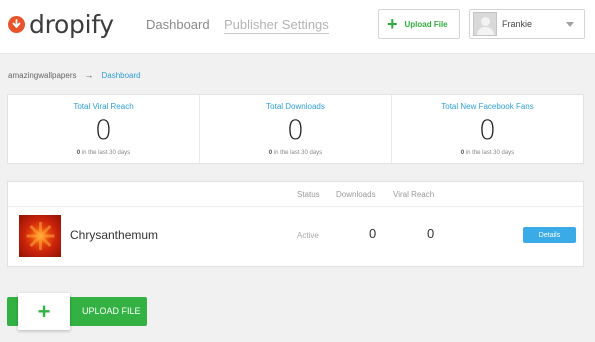 The width and height of the screenshot is (595, 342). What do you see at coordinates (414, 194) in the screenshot?
I see `column-viral-reach: Viral Reach` at bounding box center [414, 194].